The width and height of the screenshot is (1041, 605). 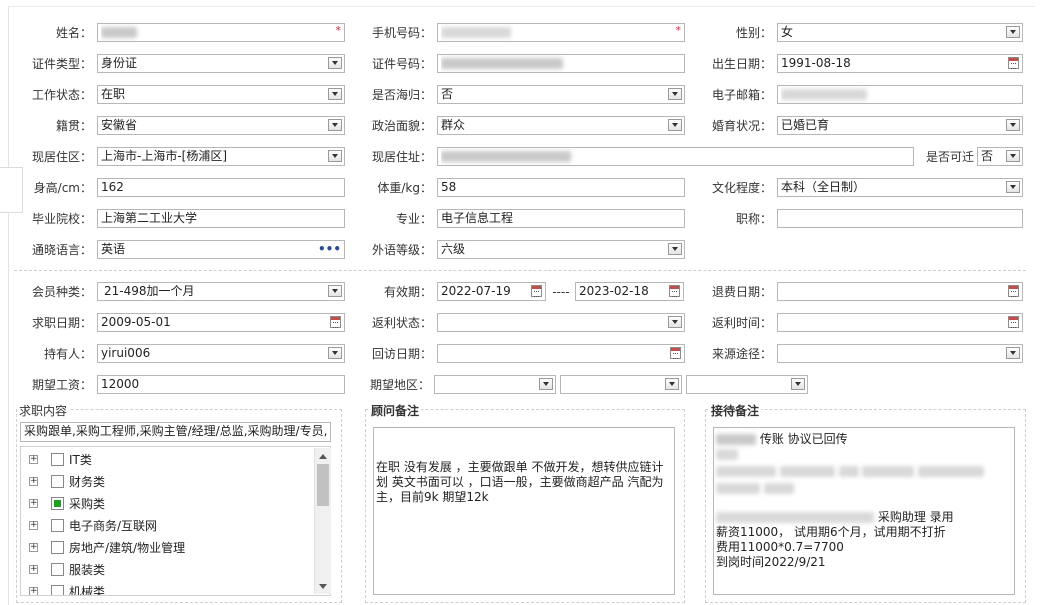 I want to click on tree-item-label: 电子商务/互联网, so click(x=113, y=526).